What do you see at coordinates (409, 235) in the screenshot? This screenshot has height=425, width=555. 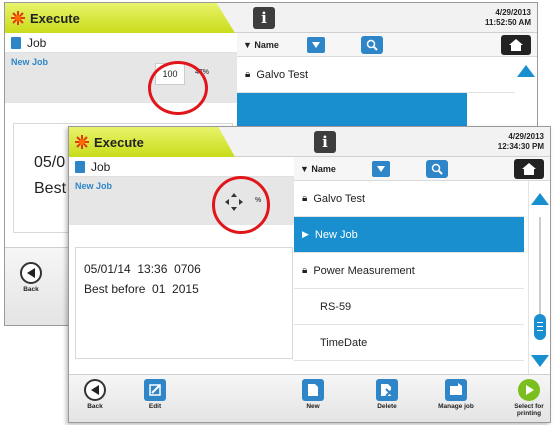 I see `list-item-selected: ▶ New Job` at bounding box center [409, 235].